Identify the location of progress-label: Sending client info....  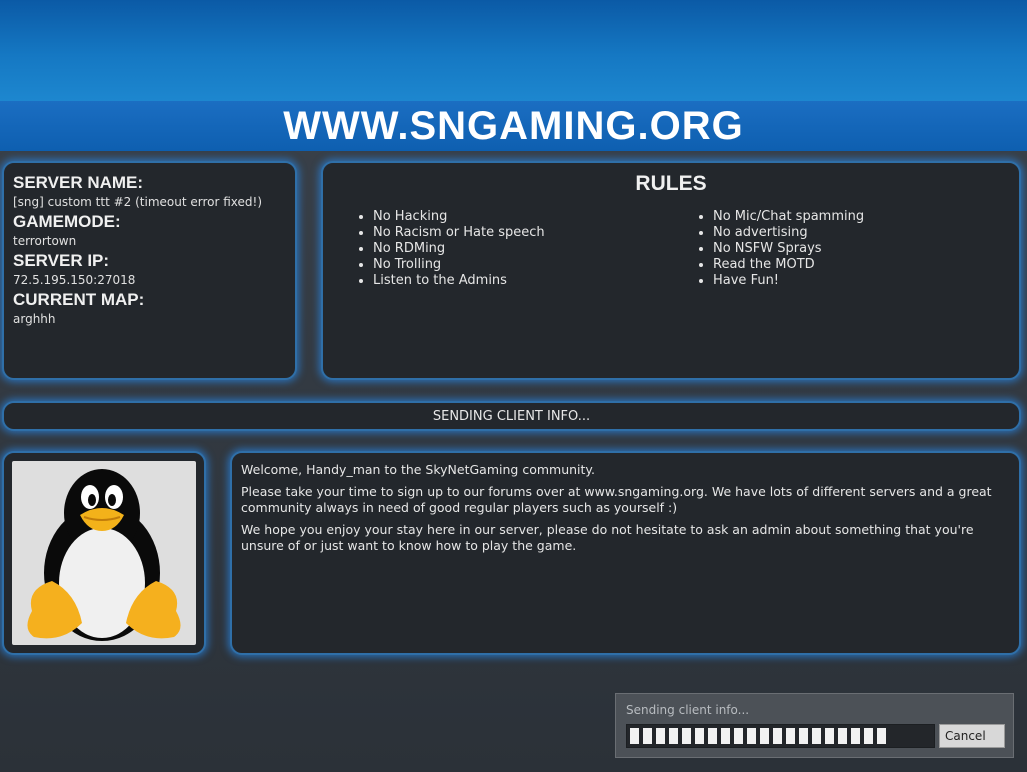
(688, 710).